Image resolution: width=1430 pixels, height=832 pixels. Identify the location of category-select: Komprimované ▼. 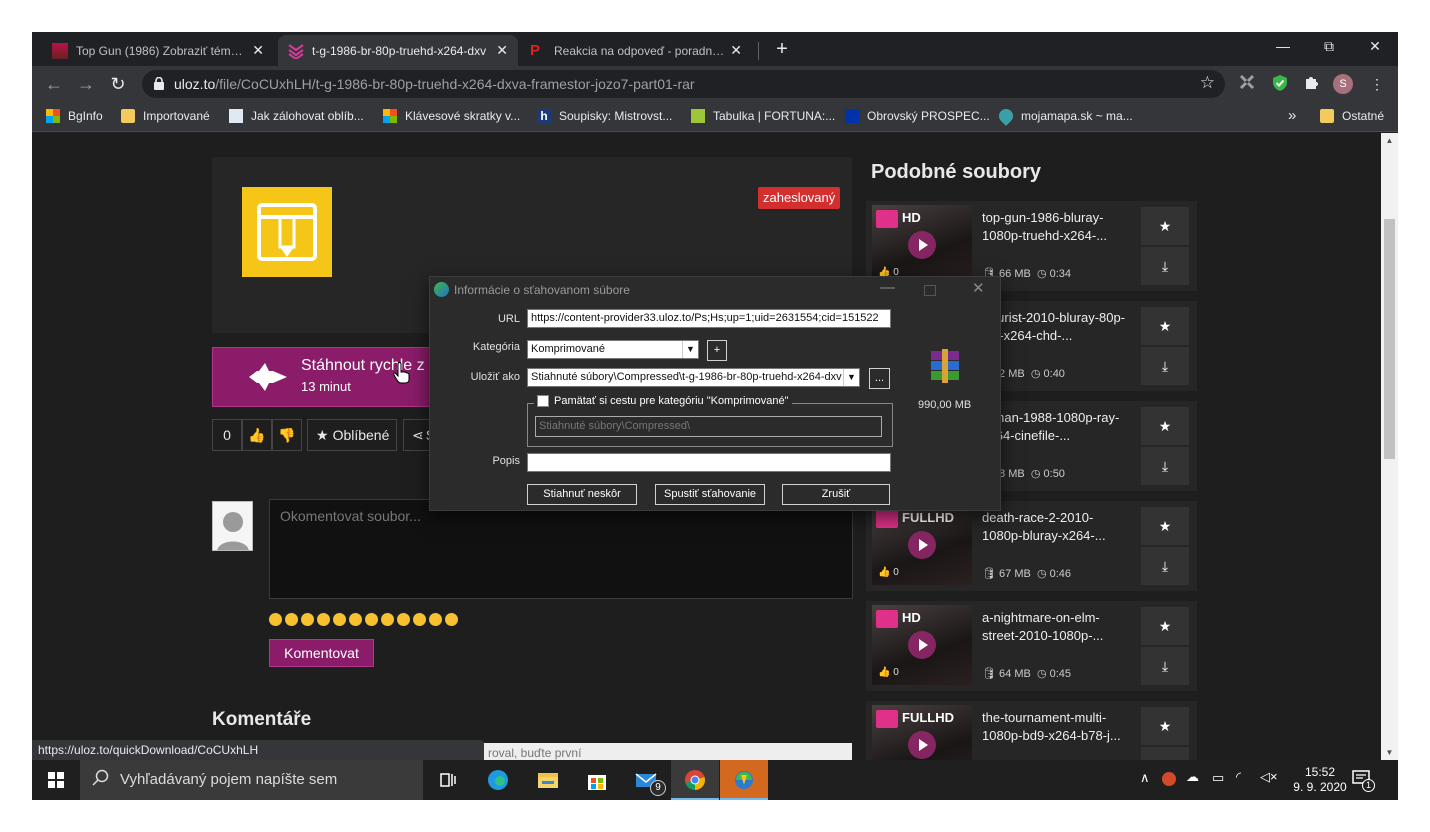
(613, 349).